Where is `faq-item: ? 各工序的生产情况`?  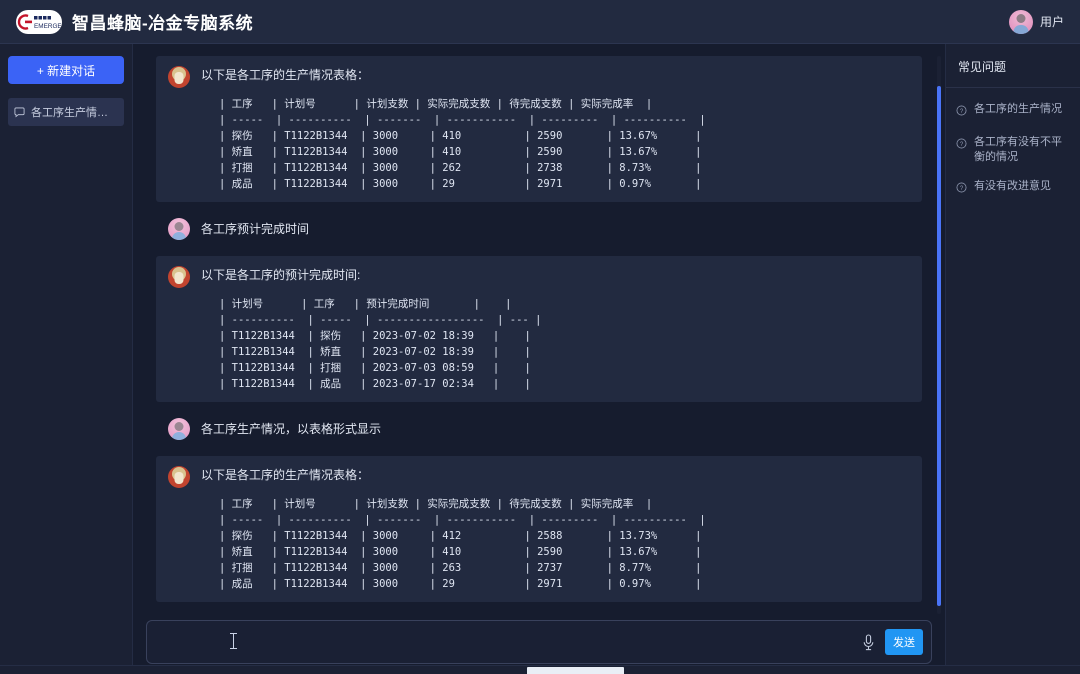
faq-item: ? 各工序的生产情况 is located at coordinates (1013, 111).